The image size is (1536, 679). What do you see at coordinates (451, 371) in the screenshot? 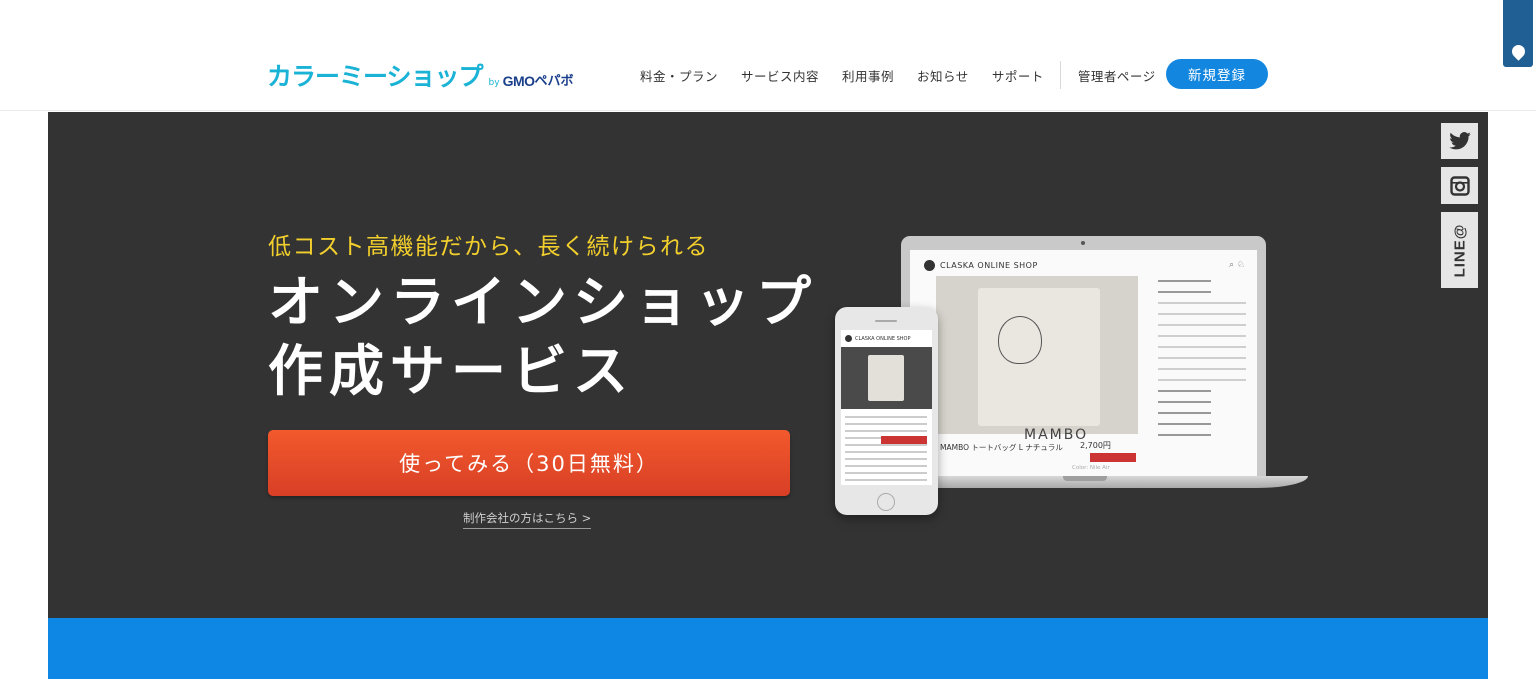
I see `hero-headline-line2: 作成サービス` at bounding box center [451, 371].